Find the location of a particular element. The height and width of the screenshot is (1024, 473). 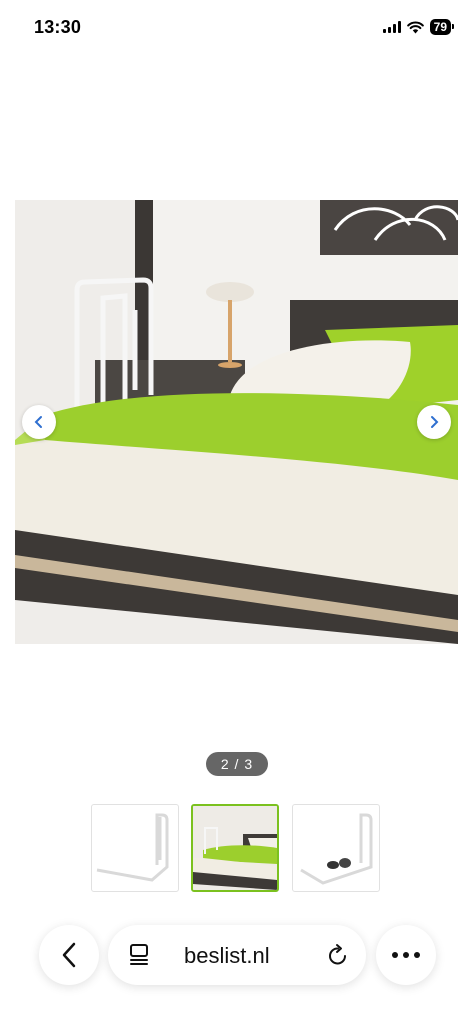

status-time: 13:30 is located at coordinates (58, 27).